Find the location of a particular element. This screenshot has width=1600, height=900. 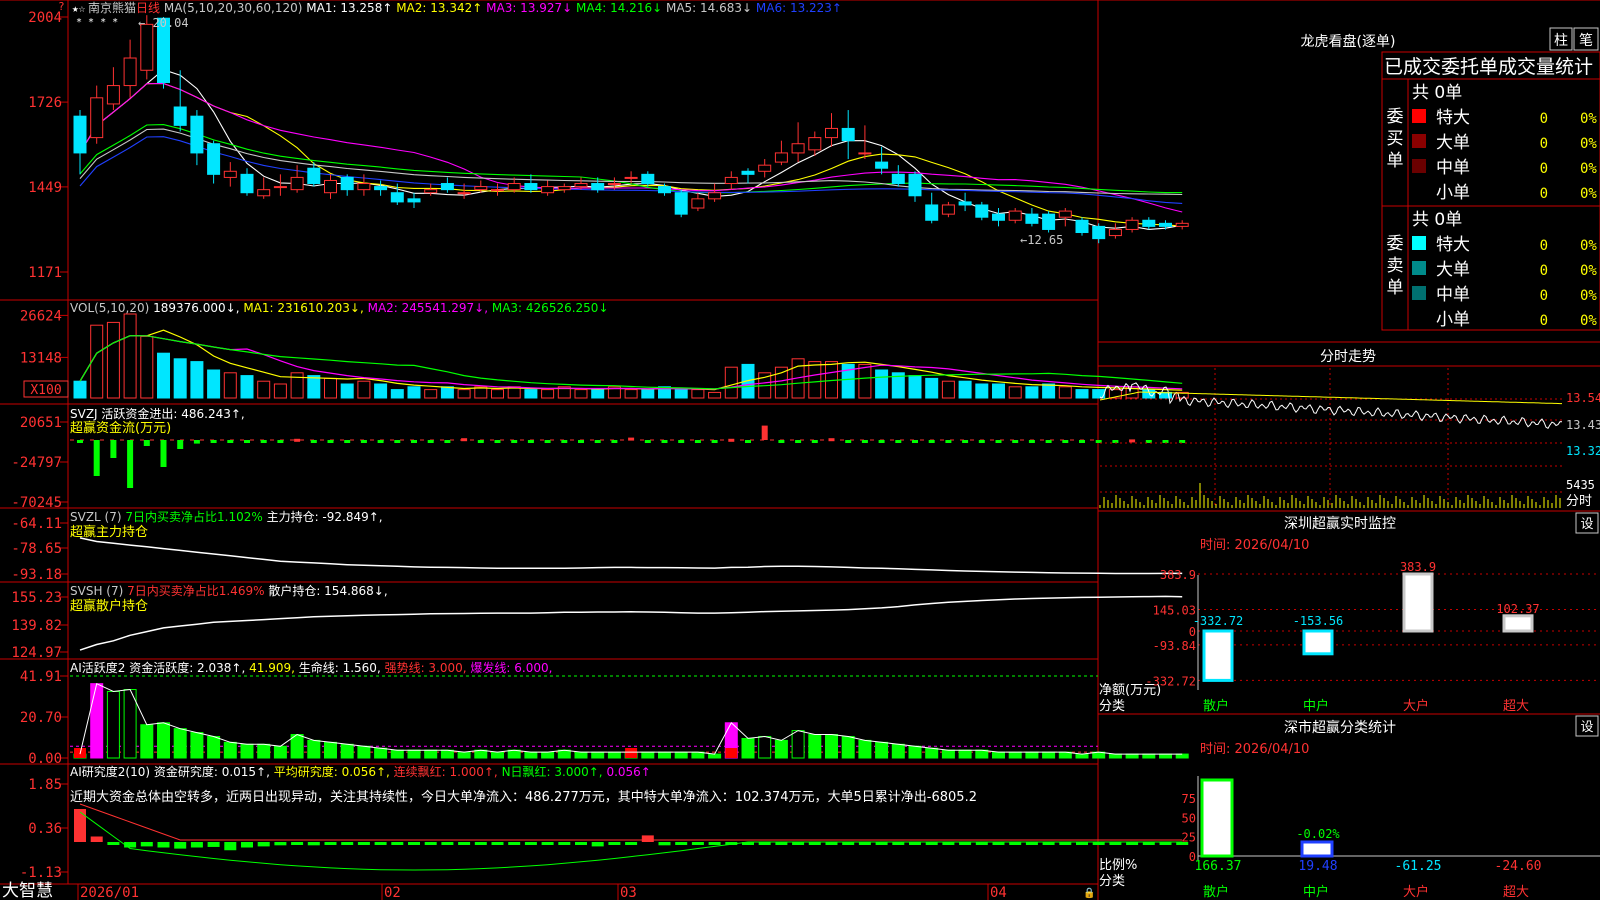

svg-text: 笔 is located at coordinates (1586, 41).